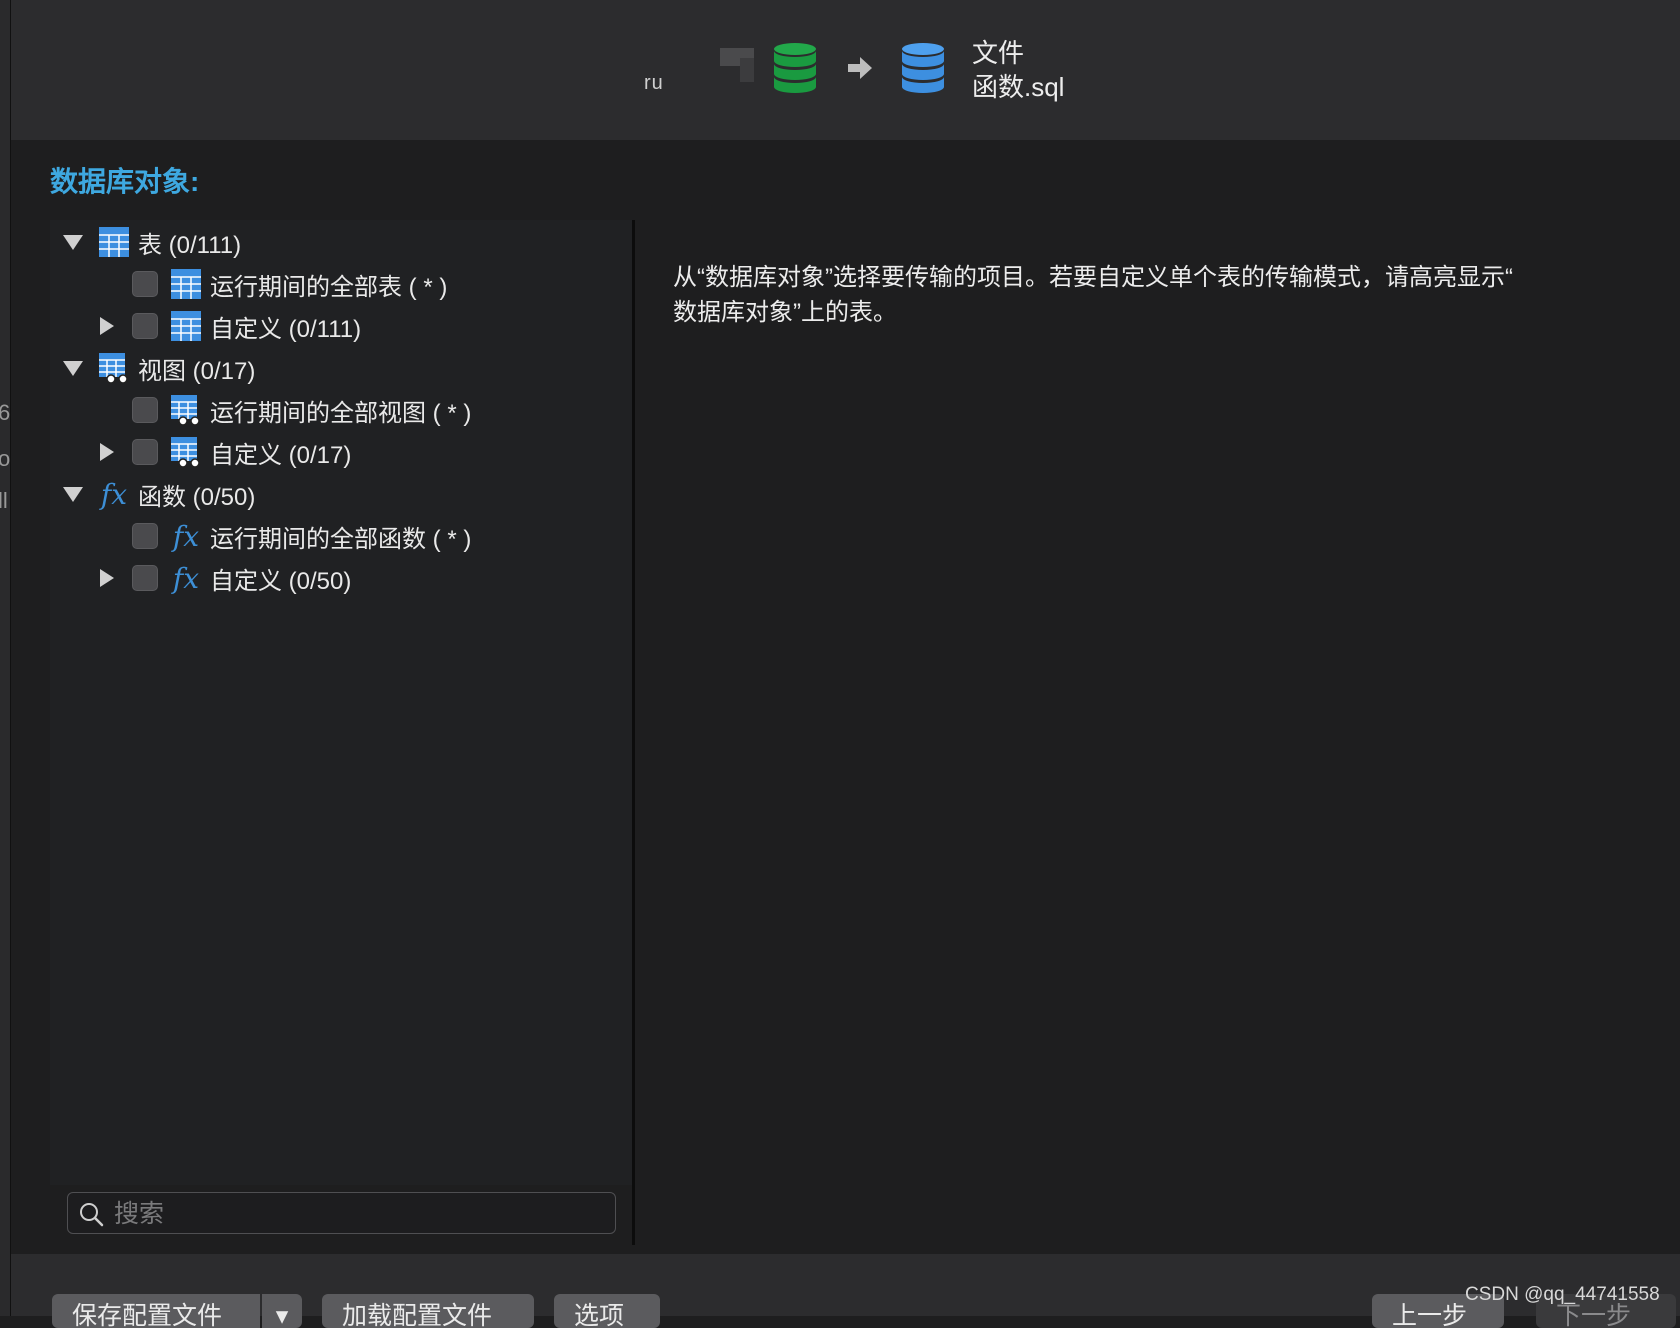  Describe the element at coordinates (329, 287) in the screenshot. I see `tree-node-label: 运行期间的全部表 ( * )` at that location.